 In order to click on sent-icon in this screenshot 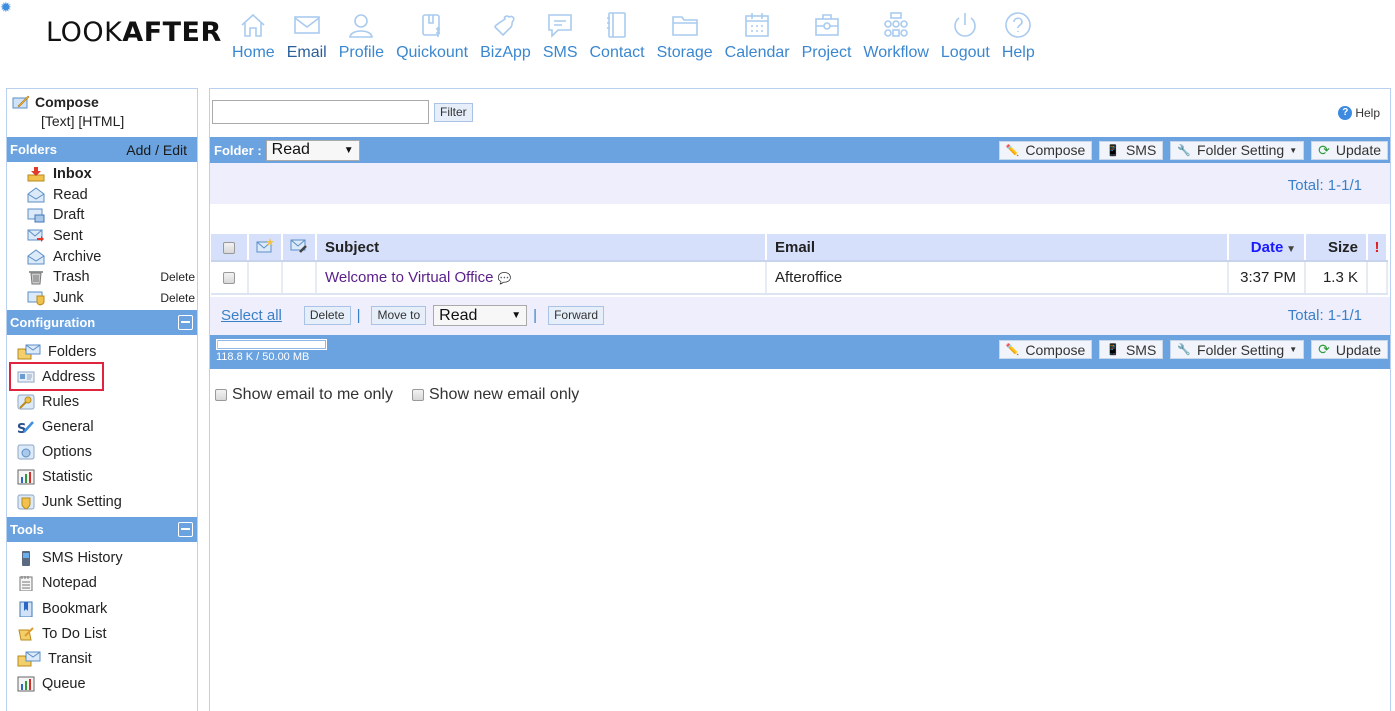, I will do `click(36, 236)`.